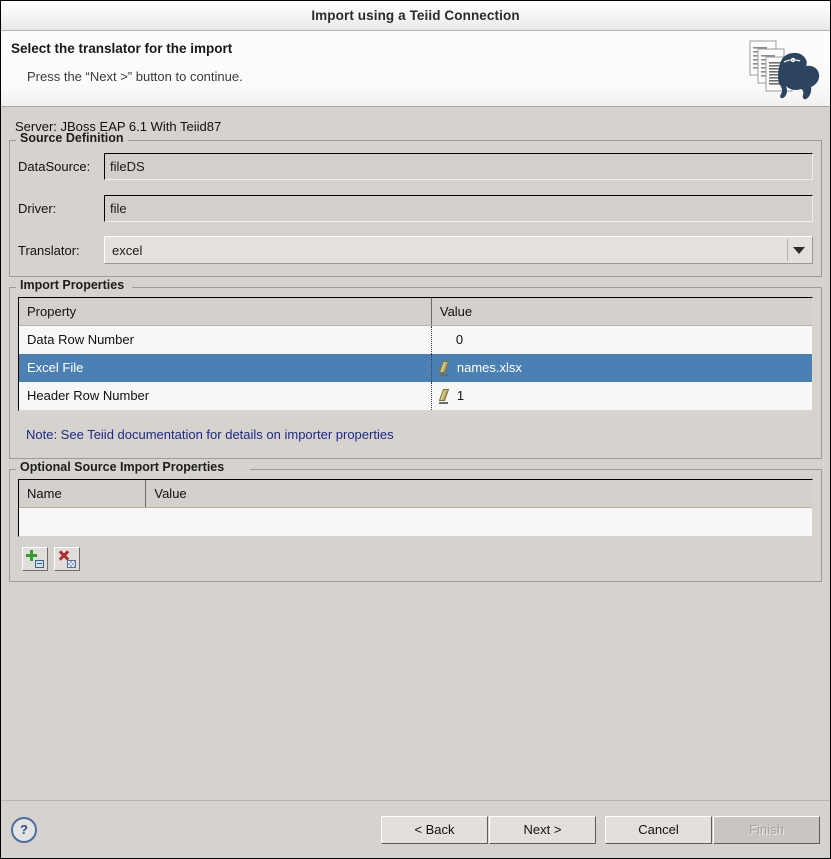 The height and width of the screenshot is (859, 831). I want to click on table-row: Data Row Number 0, so click(415, 339).